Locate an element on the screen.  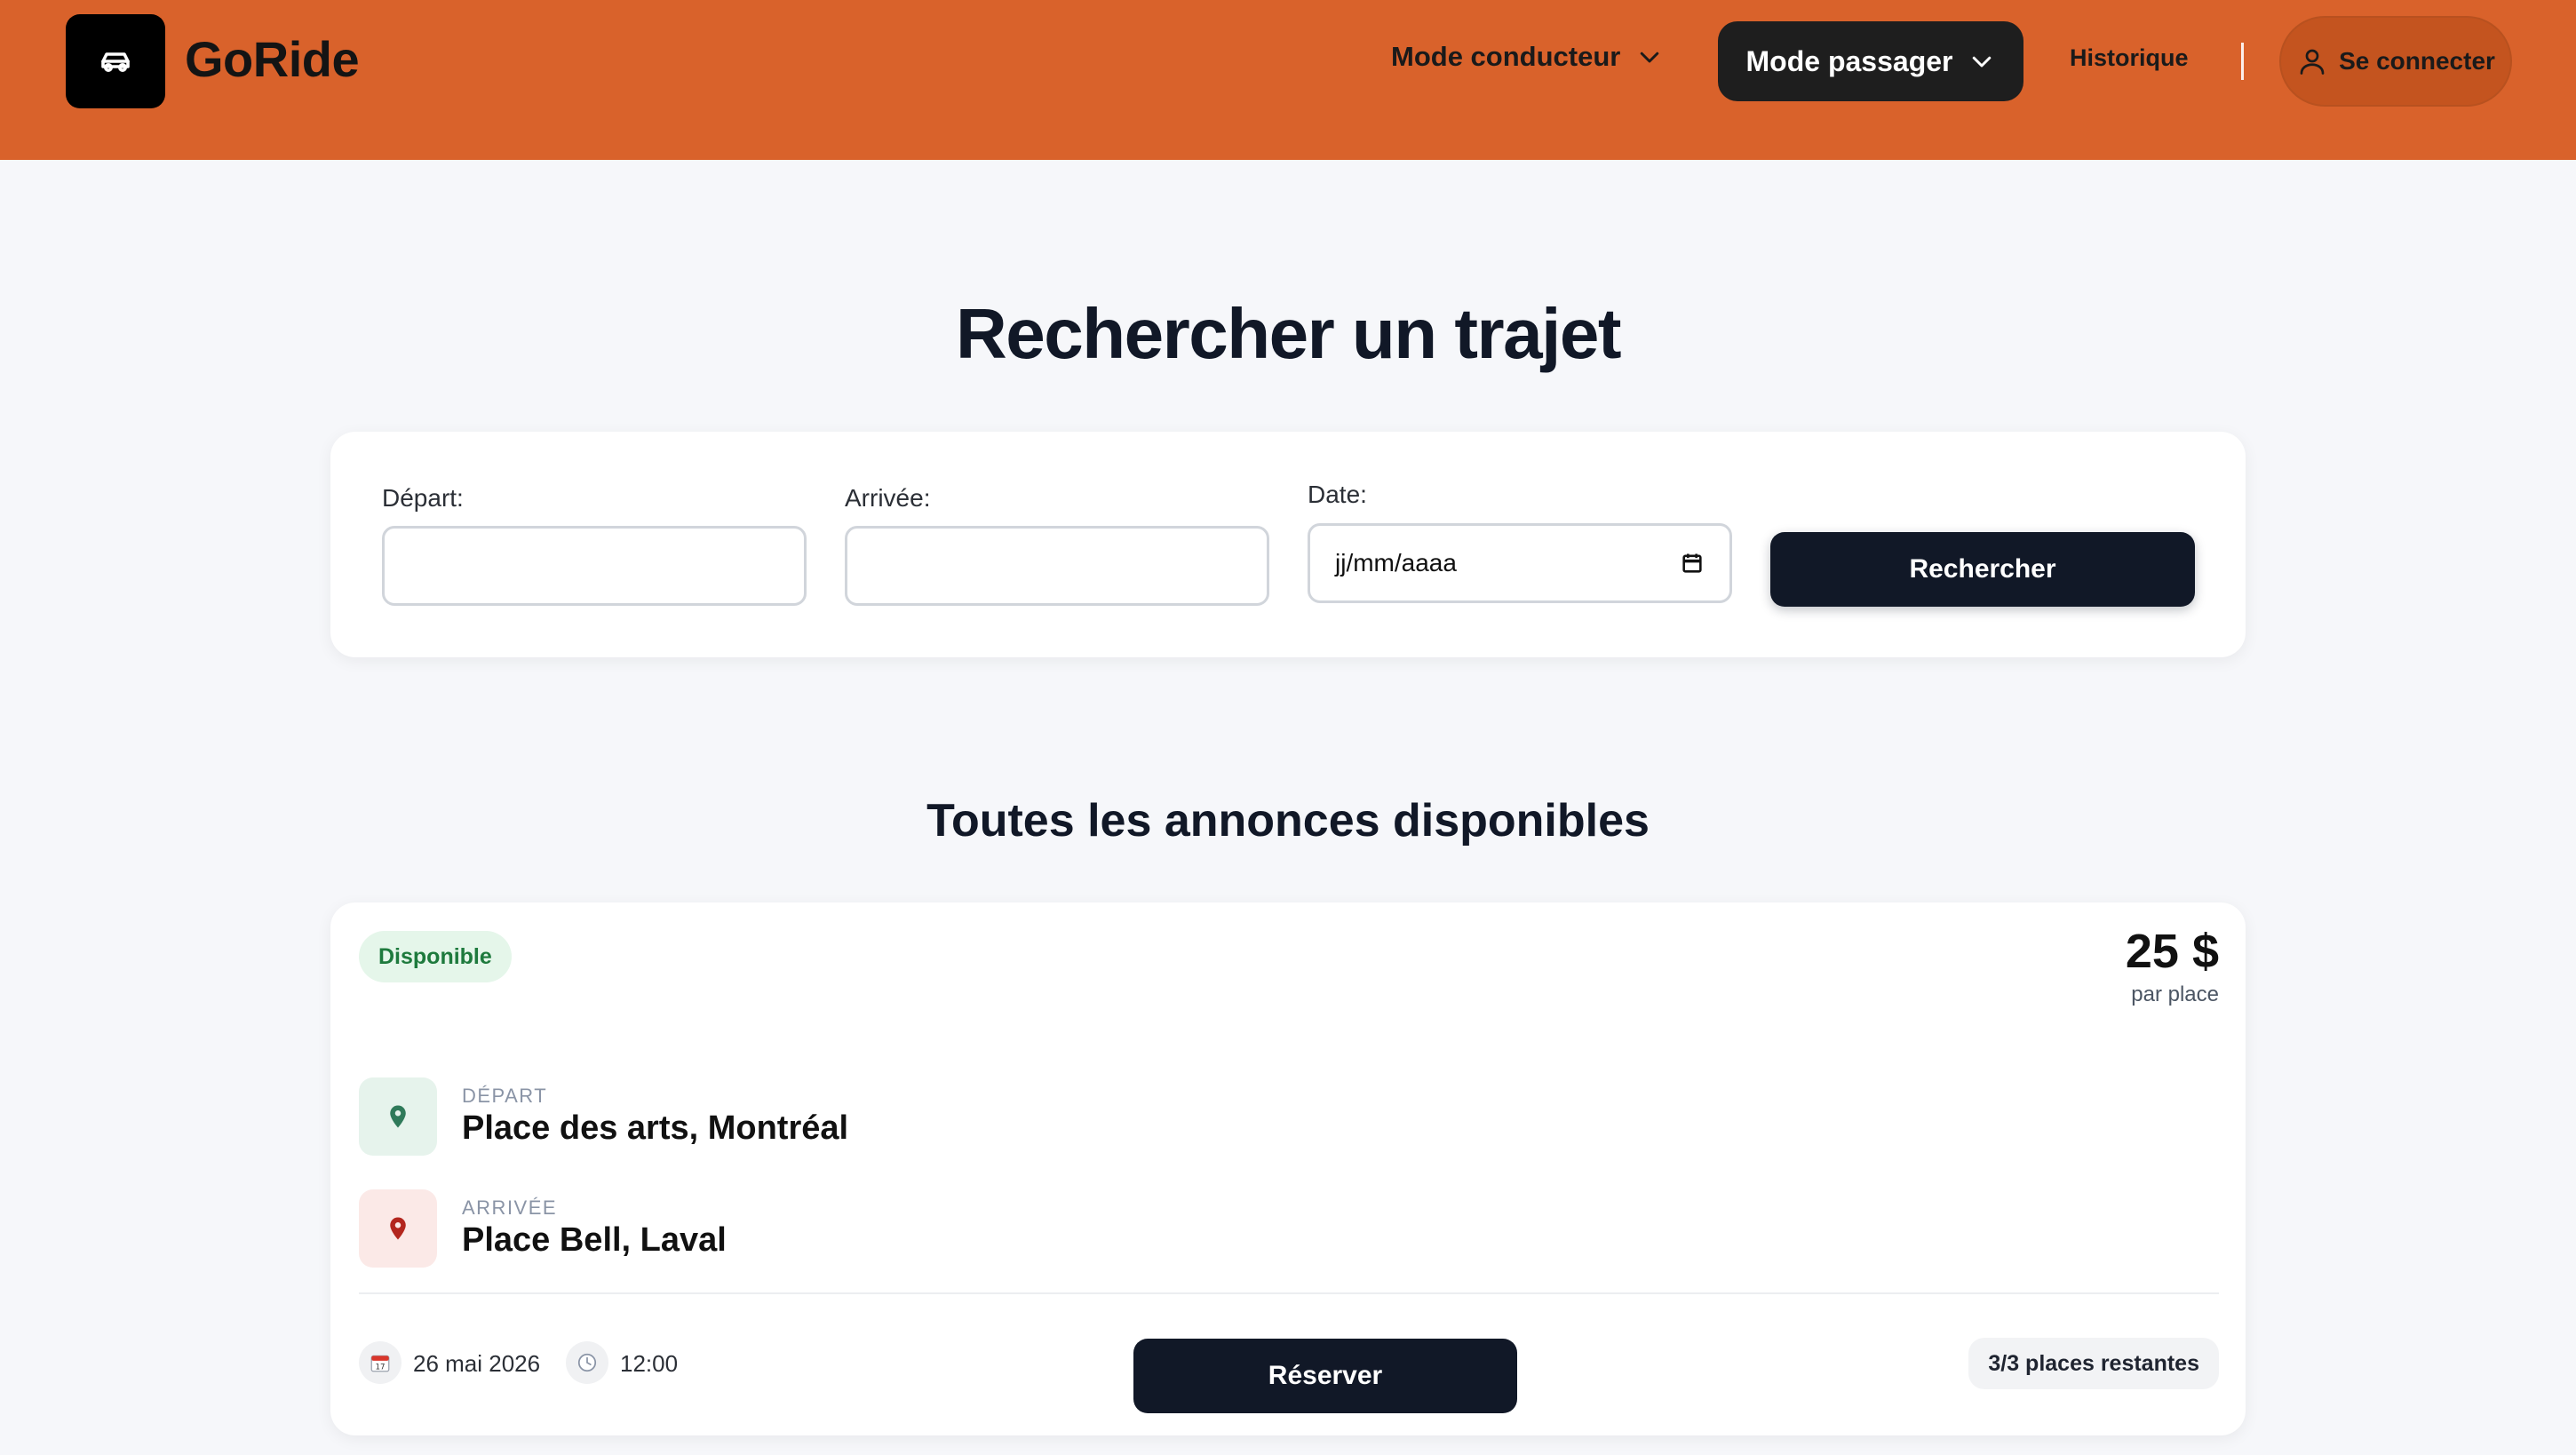
arrival-location: Place Bell, Laval is located at coordinates (594, 1240).